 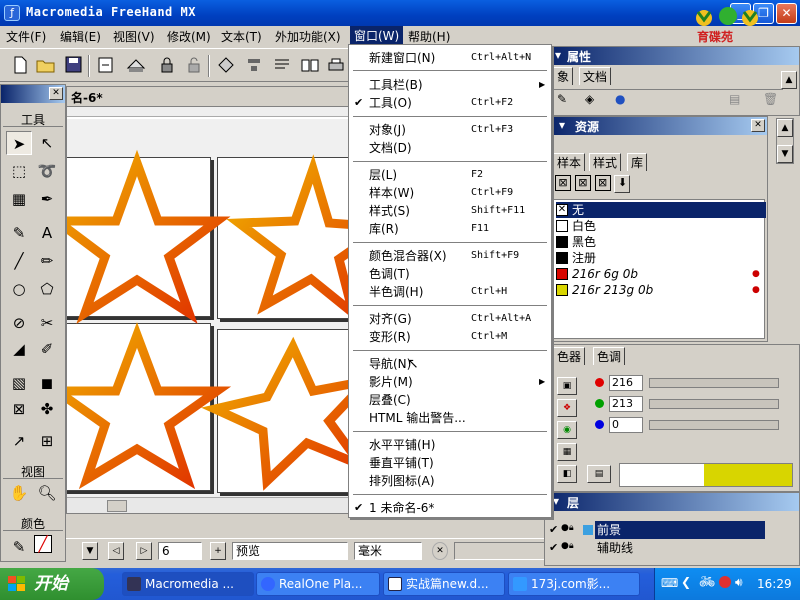 What do you see at coordinates (450, 103) in the screenshot?
I see `menu-item-tools: ✔ 工具(O) Ctrl+F2` at bounding box center [450, 103].